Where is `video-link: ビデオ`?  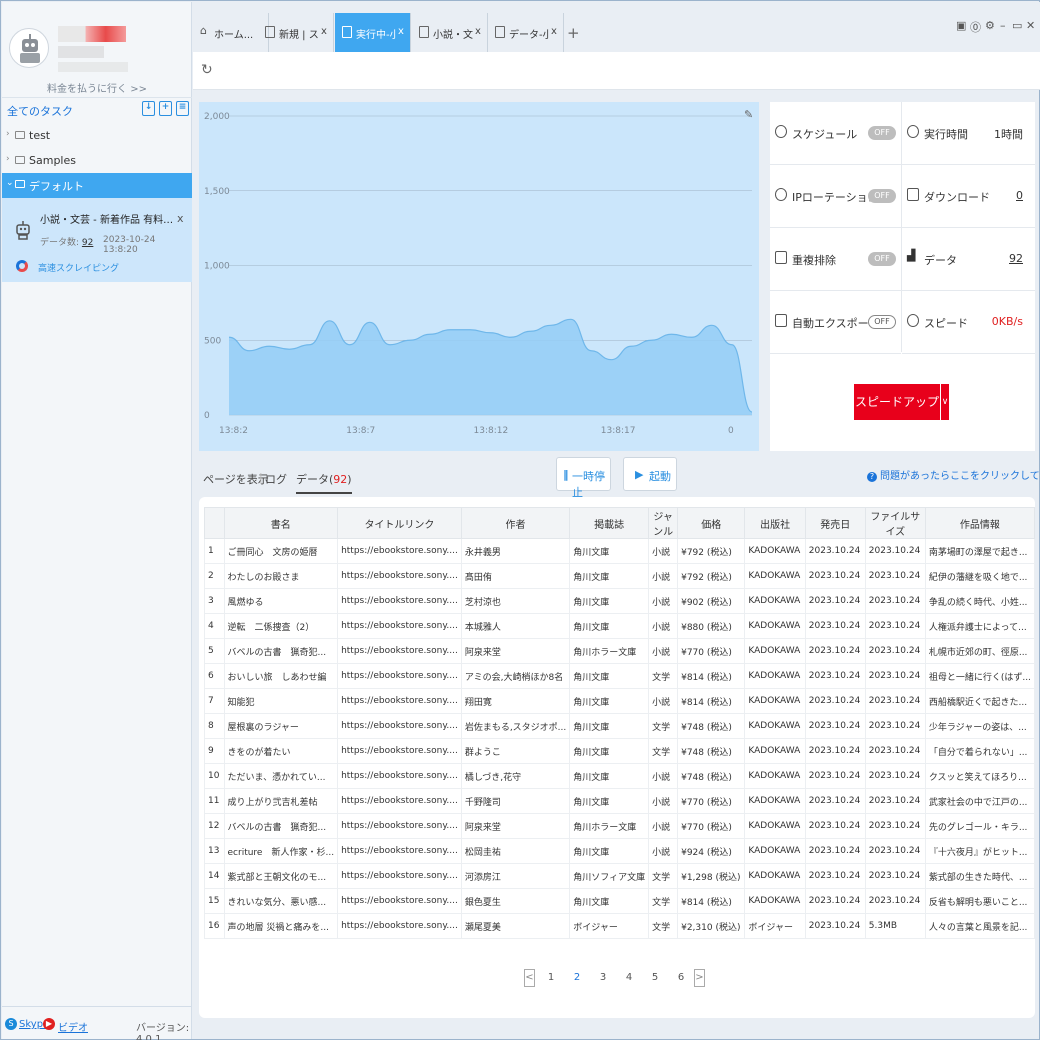
video-link: ビデオ is located at coordinates (73, 1026).